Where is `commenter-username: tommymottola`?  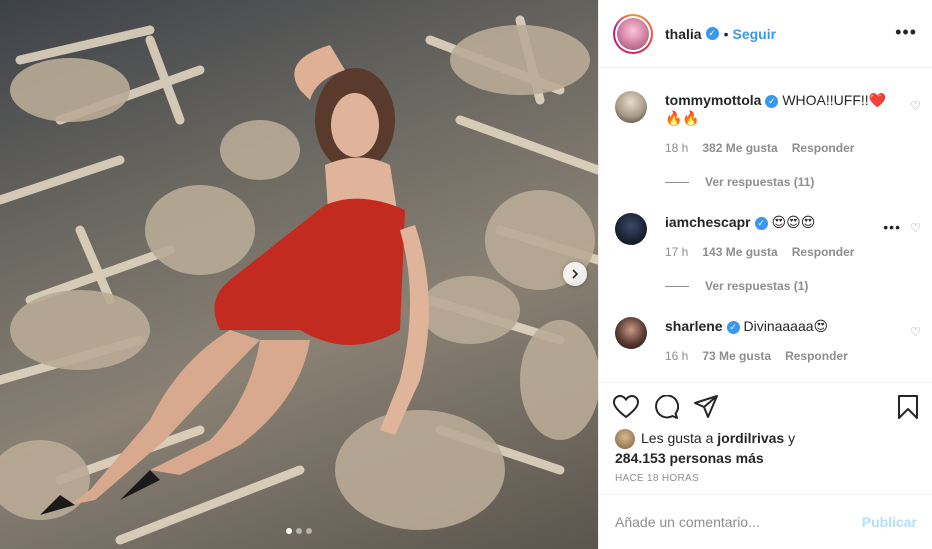 commenter-username: tommymottola is located at coordinates (713, 100).